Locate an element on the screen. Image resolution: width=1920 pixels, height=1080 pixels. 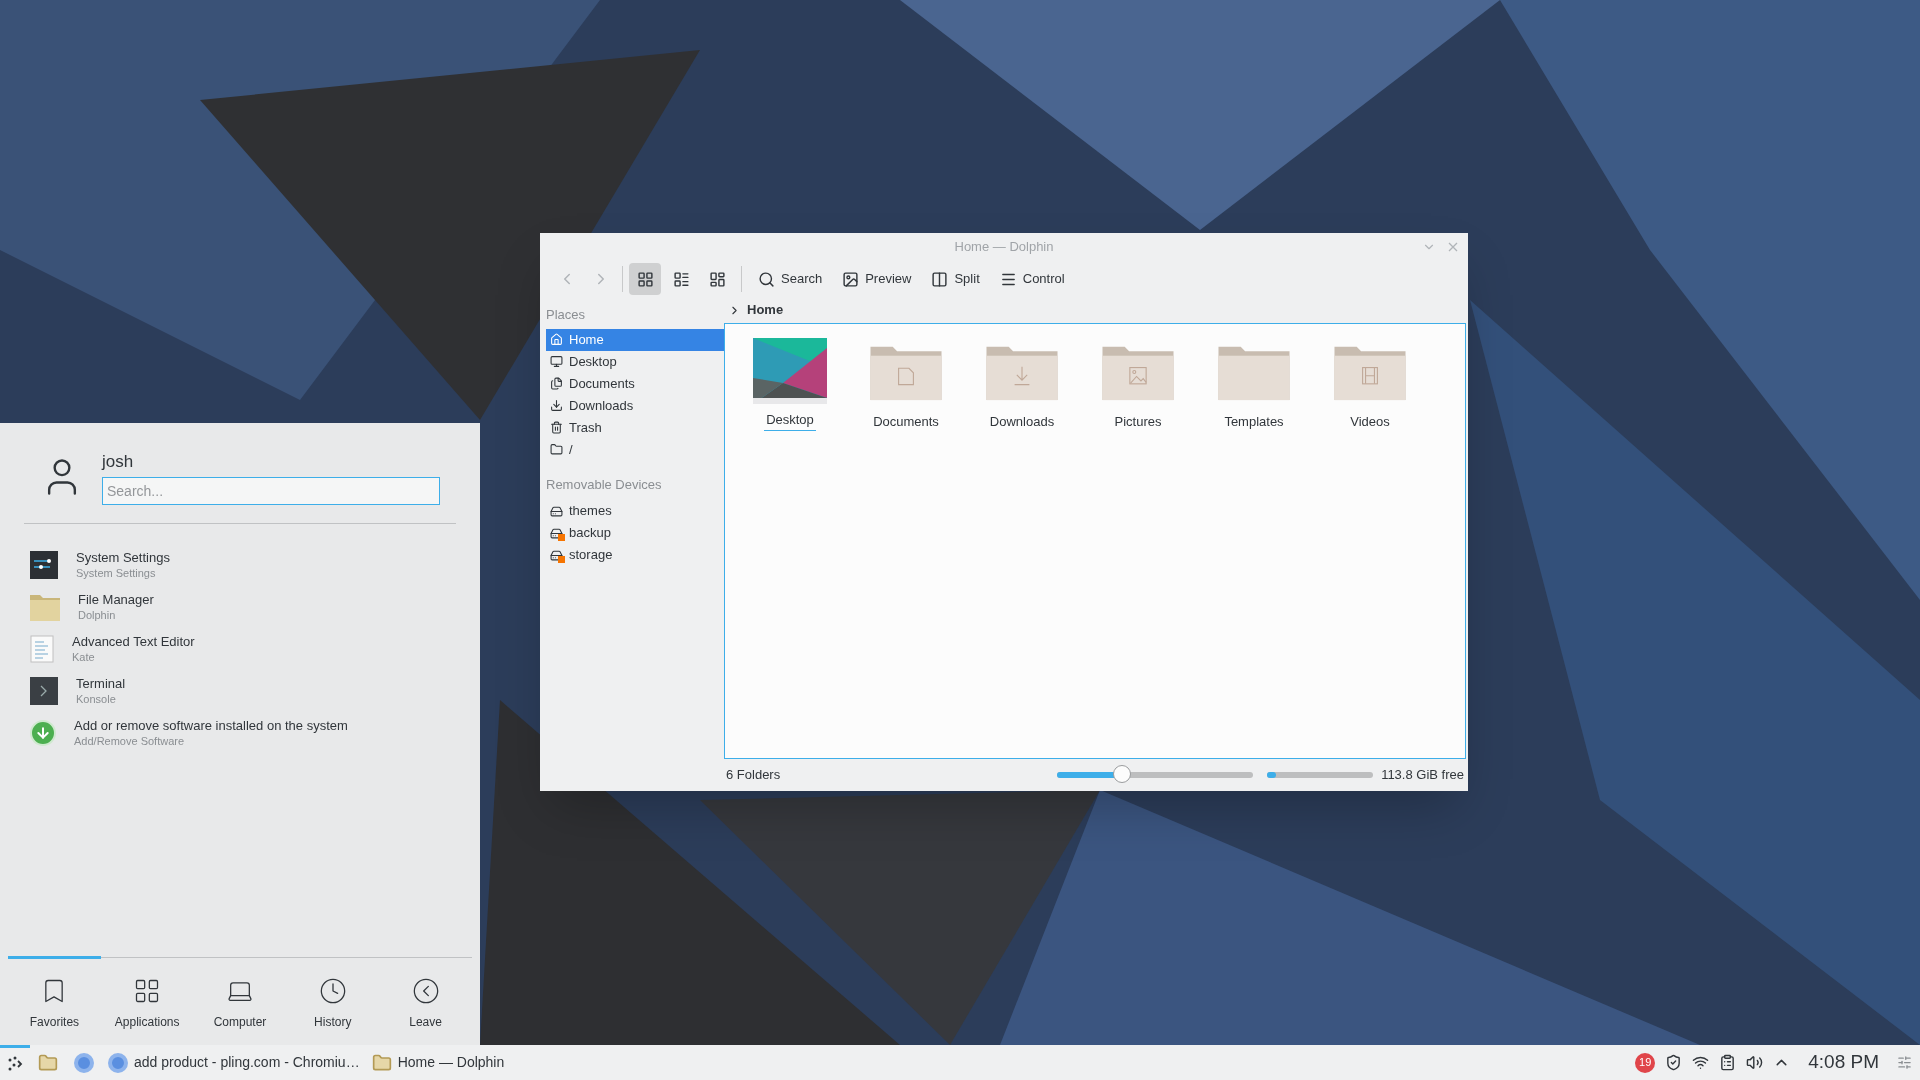
view-mode-button is located at coordinates (645, 279).